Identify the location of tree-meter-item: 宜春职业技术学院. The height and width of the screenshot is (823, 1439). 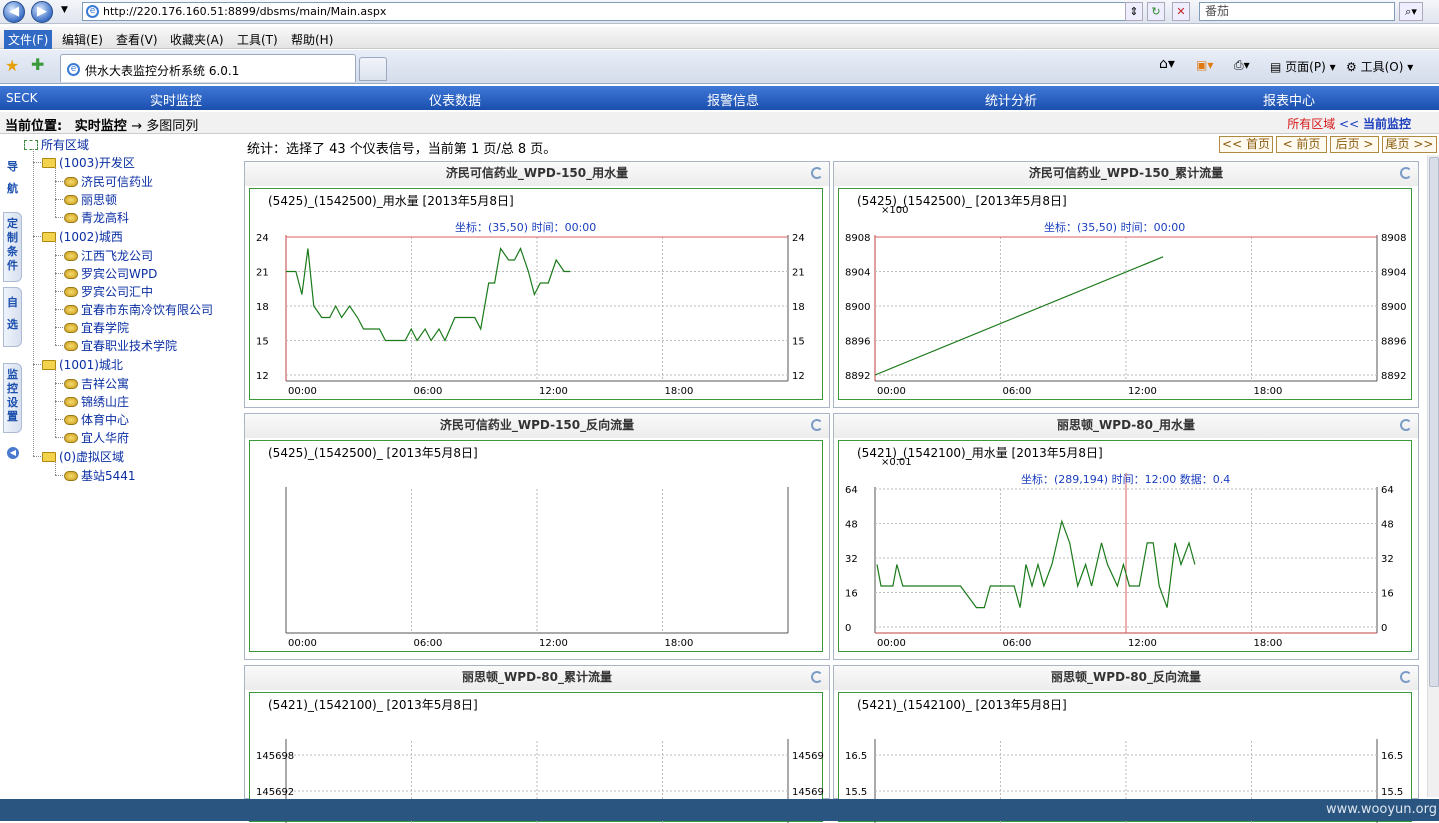
(120, 345).